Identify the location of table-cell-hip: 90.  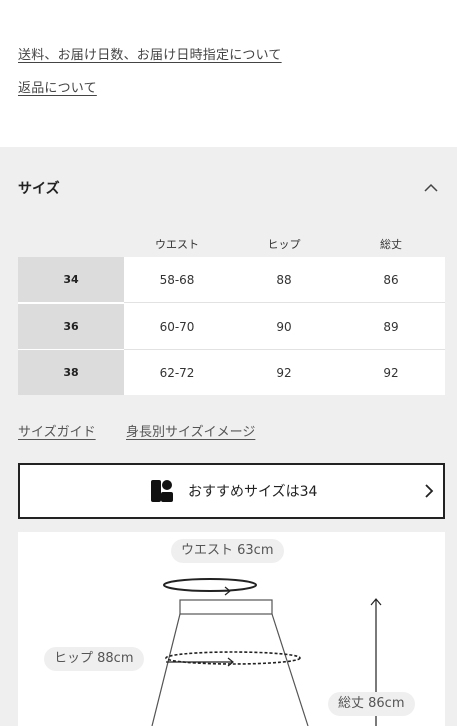
(284, 326).